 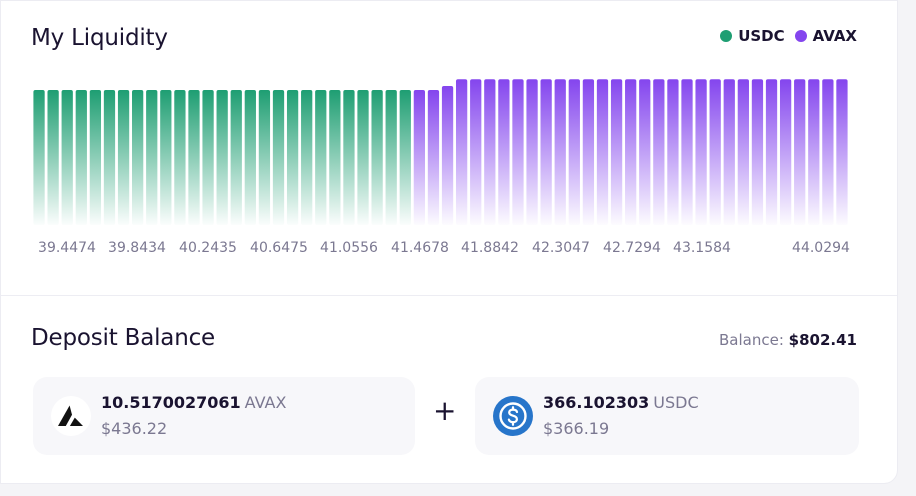 What do you see at coordinates (667, 416) in the screenshot?
I see `usdc-deposit-box: 366.102303 USDC $366.19` at bounding box center [667, 416].